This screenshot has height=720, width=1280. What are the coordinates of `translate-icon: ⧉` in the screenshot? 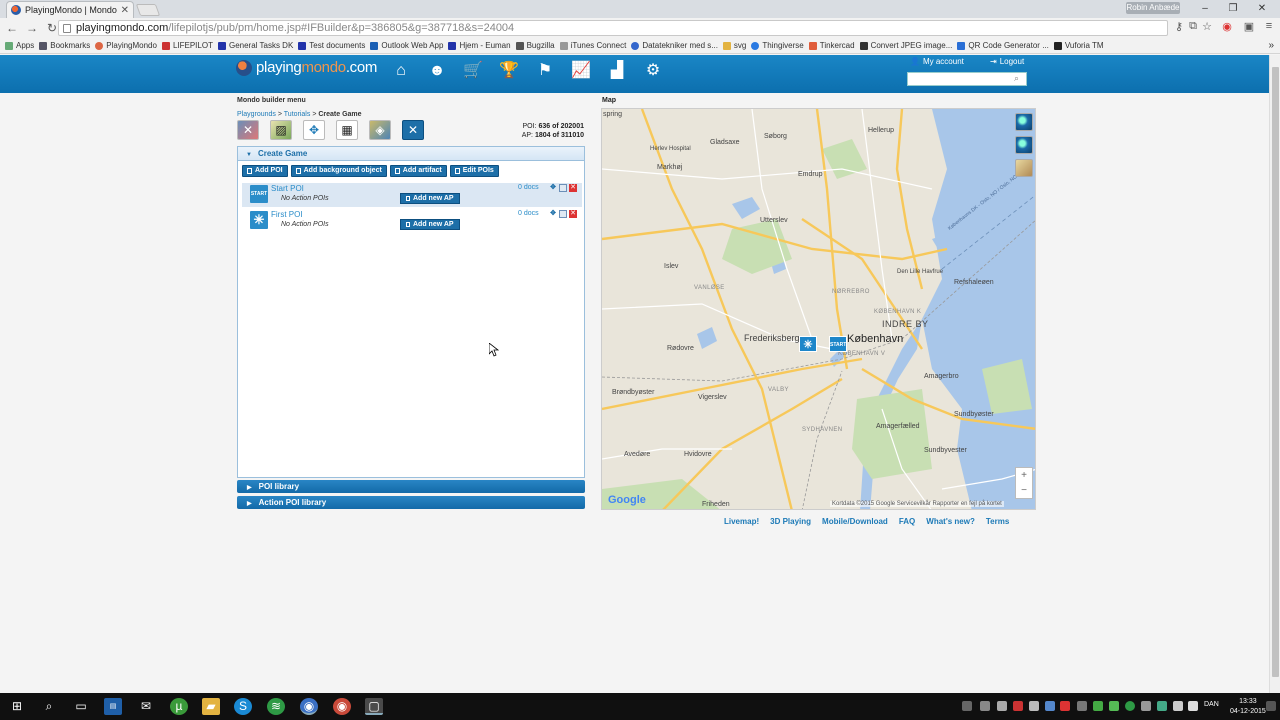 It's located at (1193, 28).